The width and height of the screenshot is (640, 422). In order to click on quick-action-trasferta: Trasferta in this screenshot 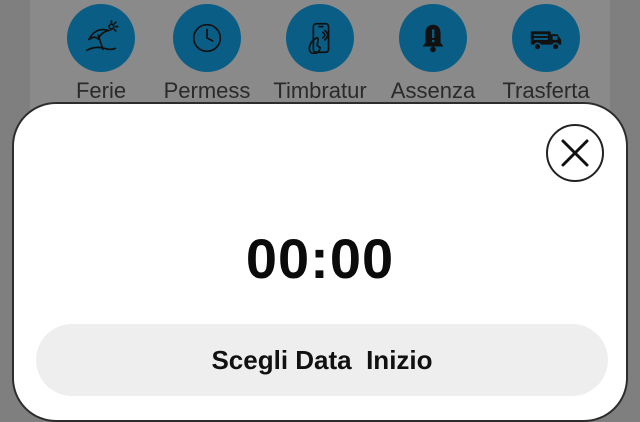, I will do `click(546, 54)`.